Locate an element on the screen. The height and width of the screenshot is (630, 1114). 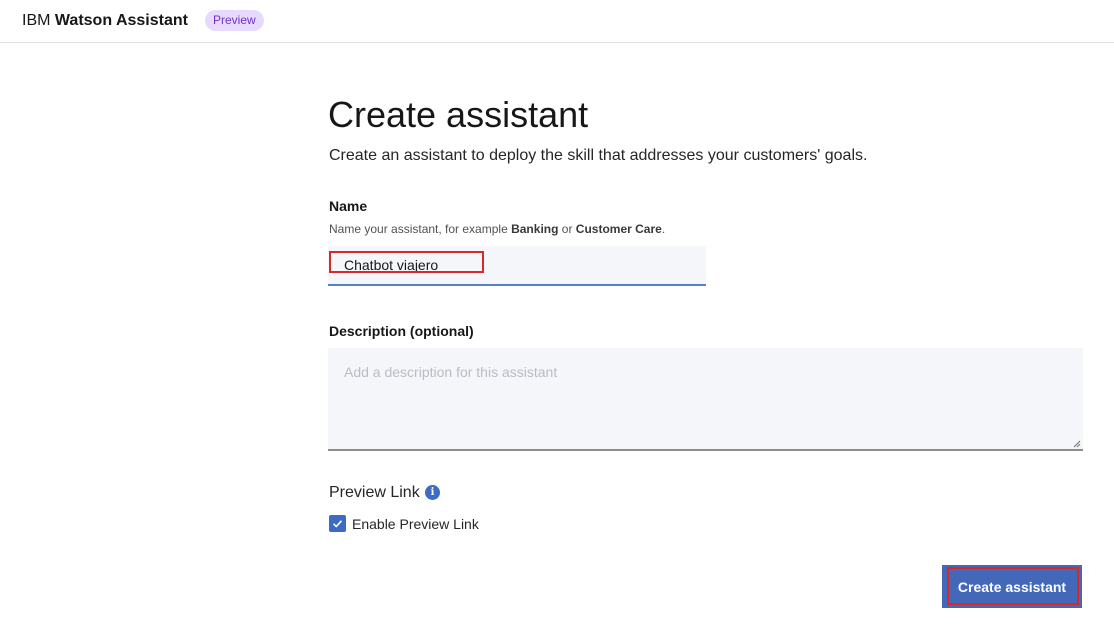
enable-preview-link-checkbox is located at coordinates (337, 523).